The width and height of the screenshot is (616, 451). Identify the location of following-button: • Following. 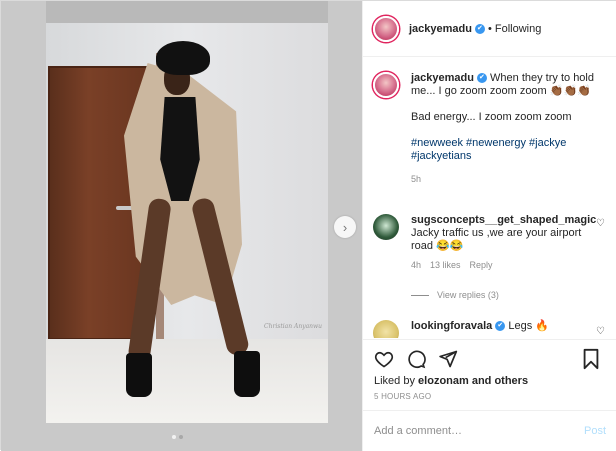
(514, 29).